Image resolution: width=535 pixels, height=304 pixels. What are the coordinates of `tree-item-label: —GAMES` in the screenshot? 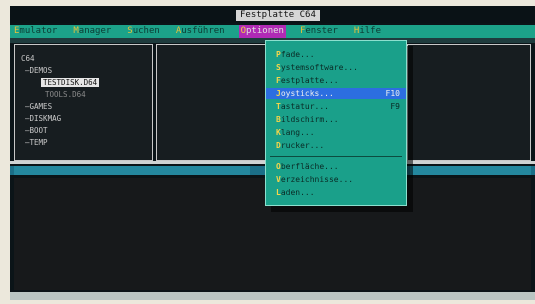 It's located at (39, 106).